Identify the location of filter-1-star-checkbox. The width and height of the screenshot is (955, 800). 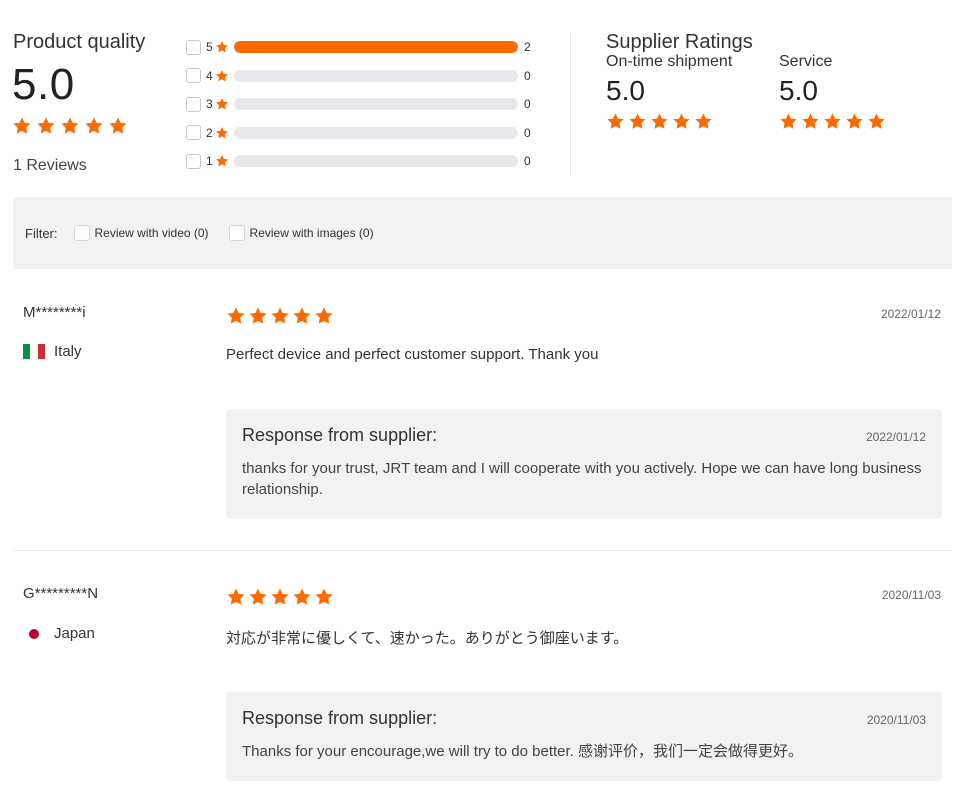
(193, 161).